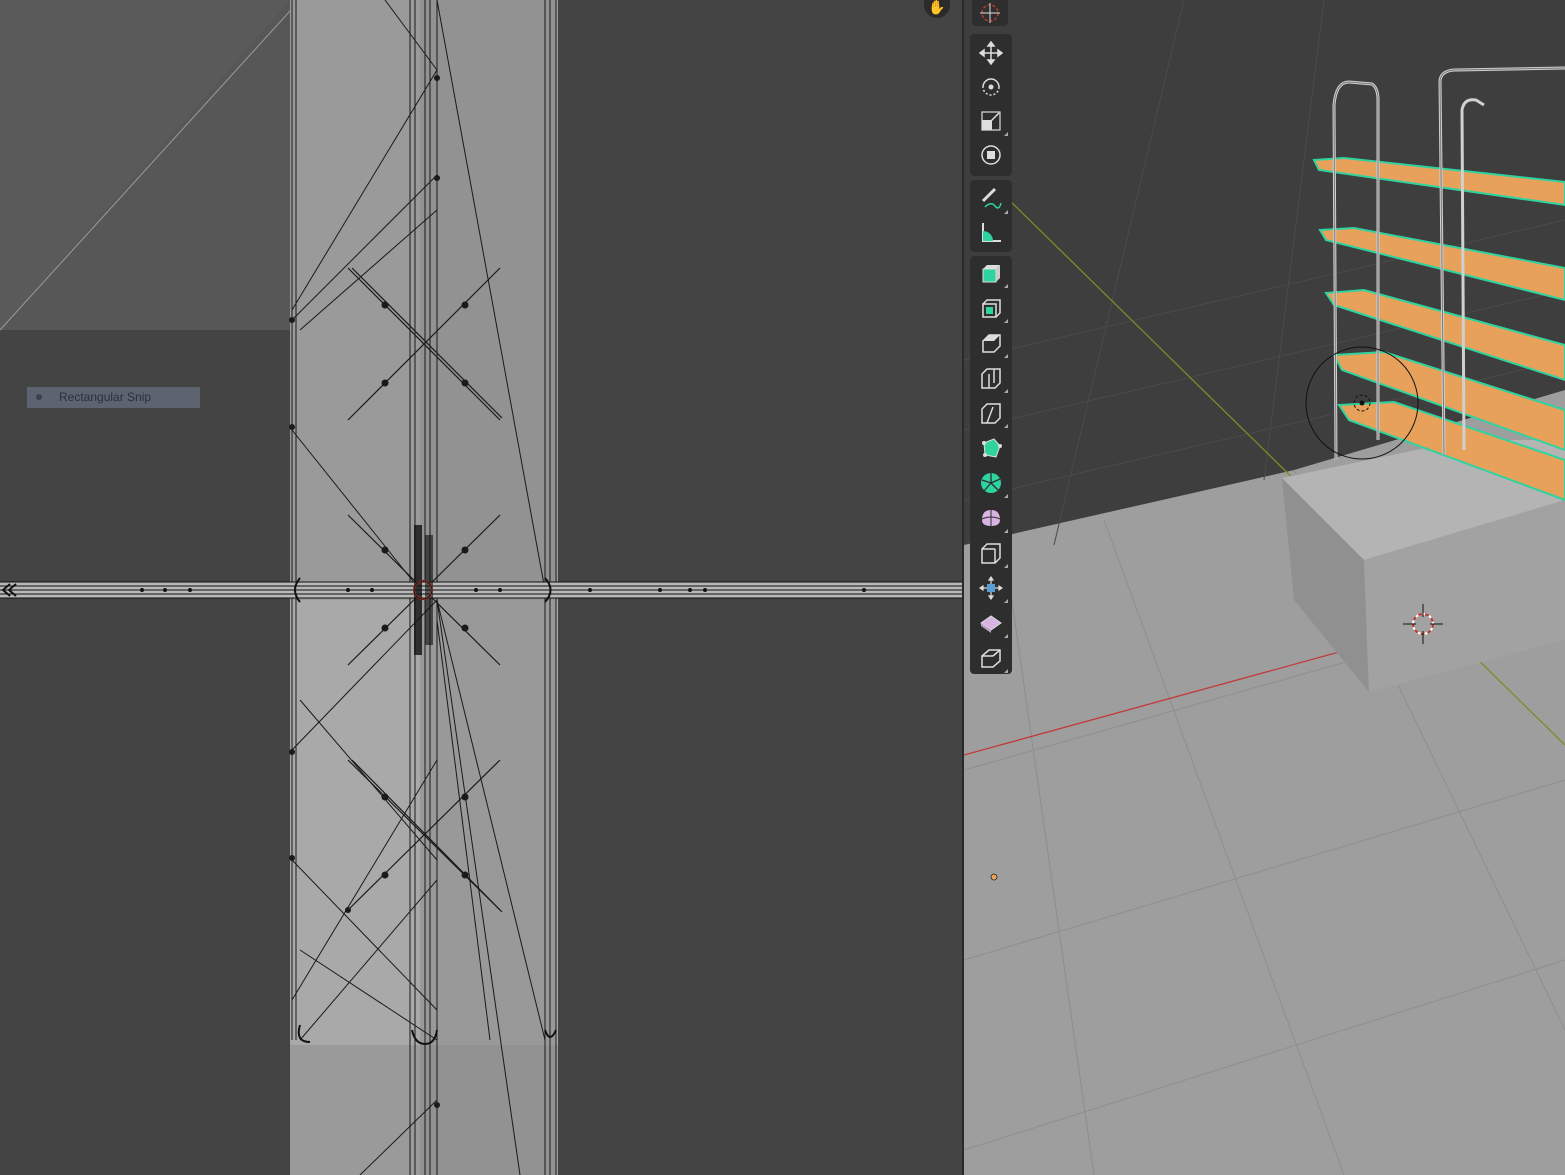 This screenshot has width=1565, height=1175. I want to click on scale-icon, so click(991, 120).